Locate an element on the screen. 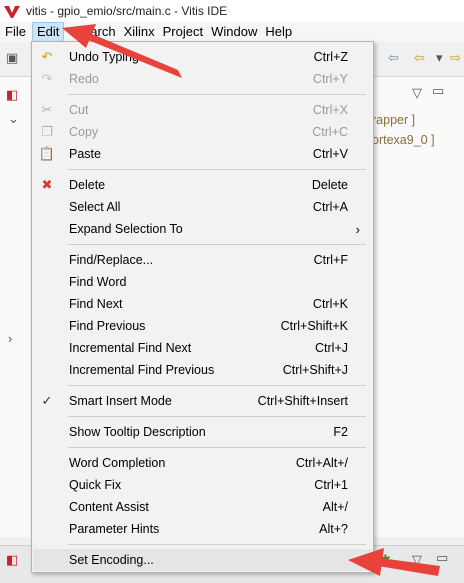  tree-expand-icon: ⌄ is located at coordinates (13, 119).